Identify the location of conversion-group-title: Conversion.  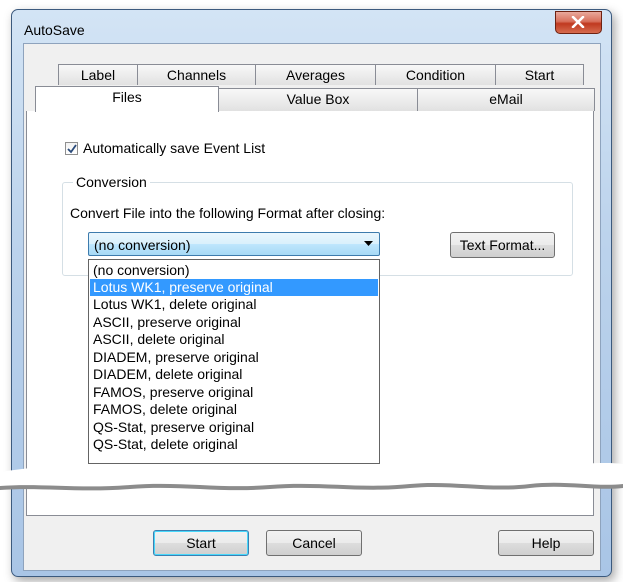
(111, 182).